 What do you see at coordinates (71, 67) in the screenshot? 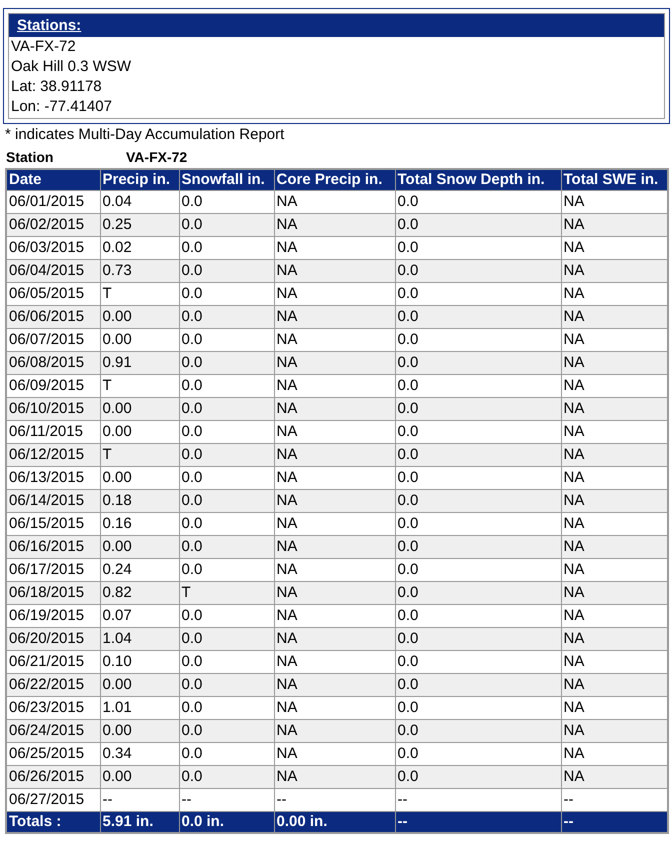
I see `station-info: Oak Hill 0.3 WSW` at bounding box center [71, 67].